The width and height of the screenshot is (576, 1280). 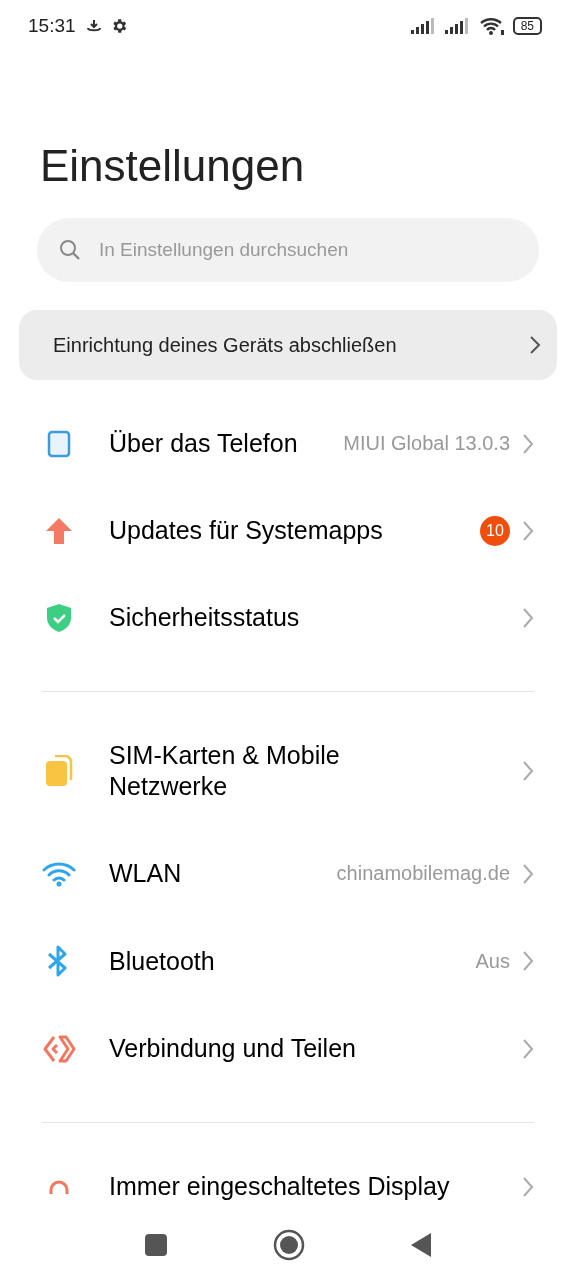 I want to click on item-label: Über das Telefon, so click(x=203, y=443).